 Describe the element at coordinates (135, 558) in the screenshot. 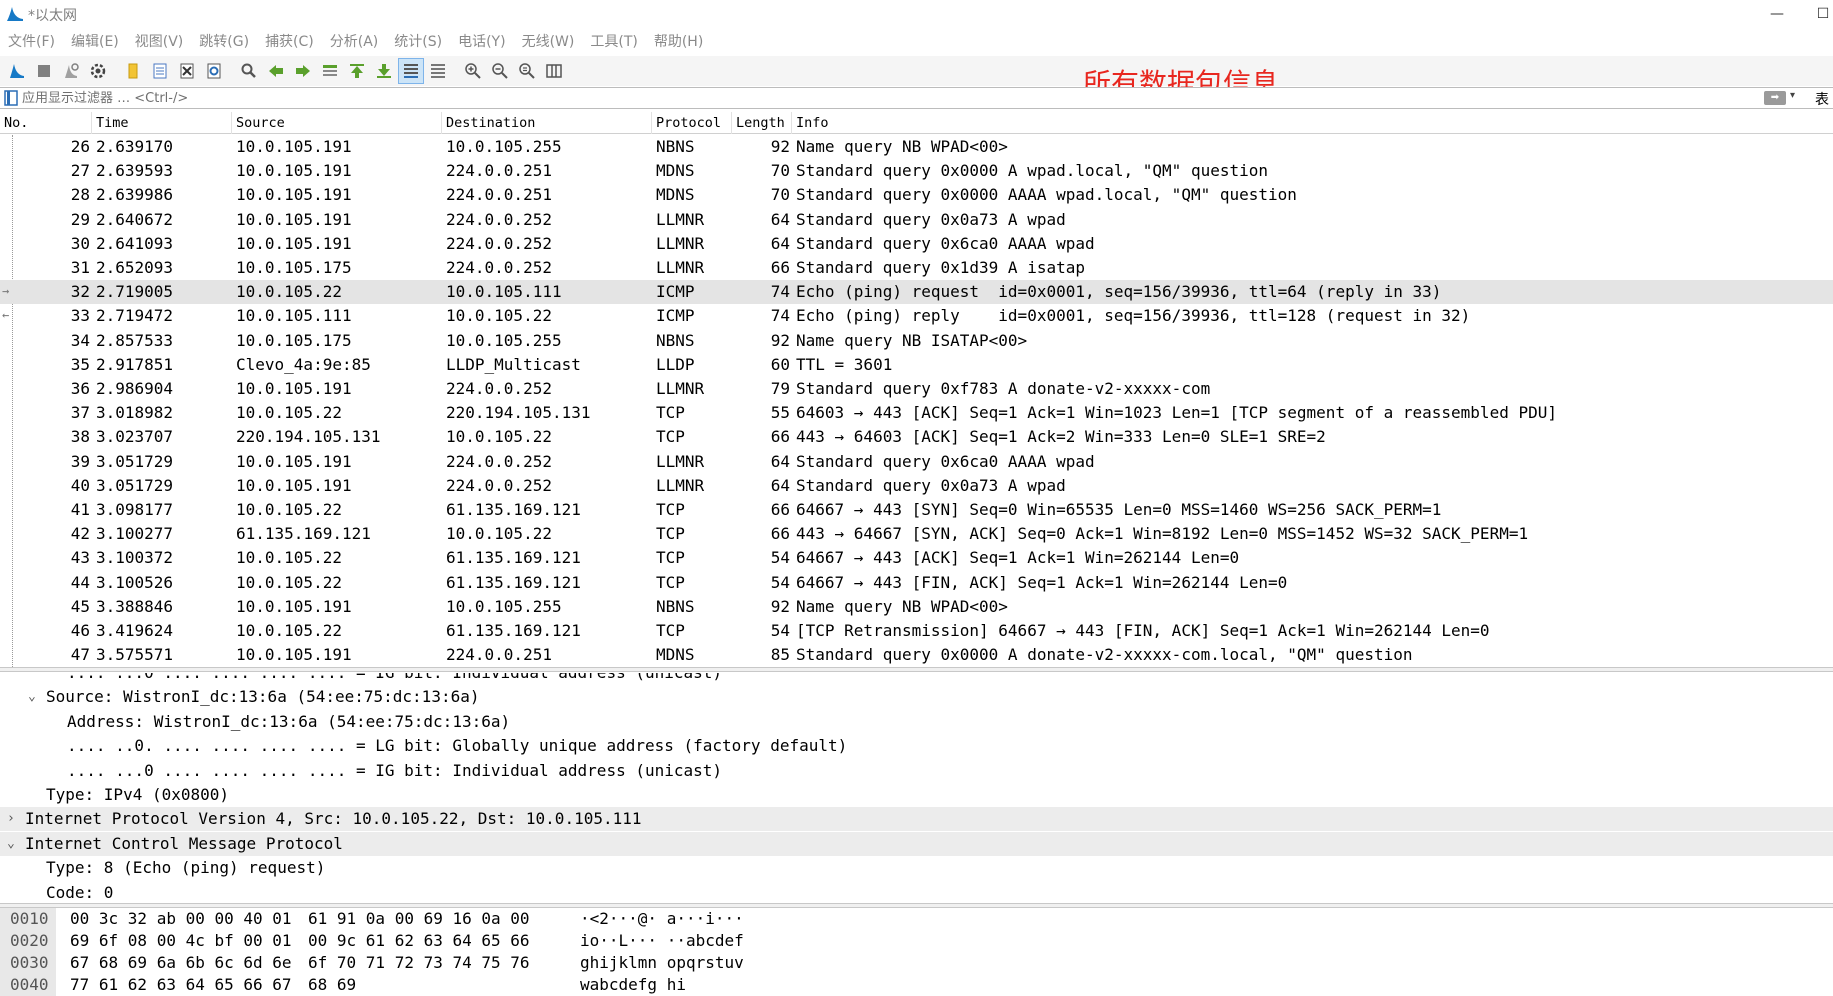

I see `packet-time: 3.100372` at that location.